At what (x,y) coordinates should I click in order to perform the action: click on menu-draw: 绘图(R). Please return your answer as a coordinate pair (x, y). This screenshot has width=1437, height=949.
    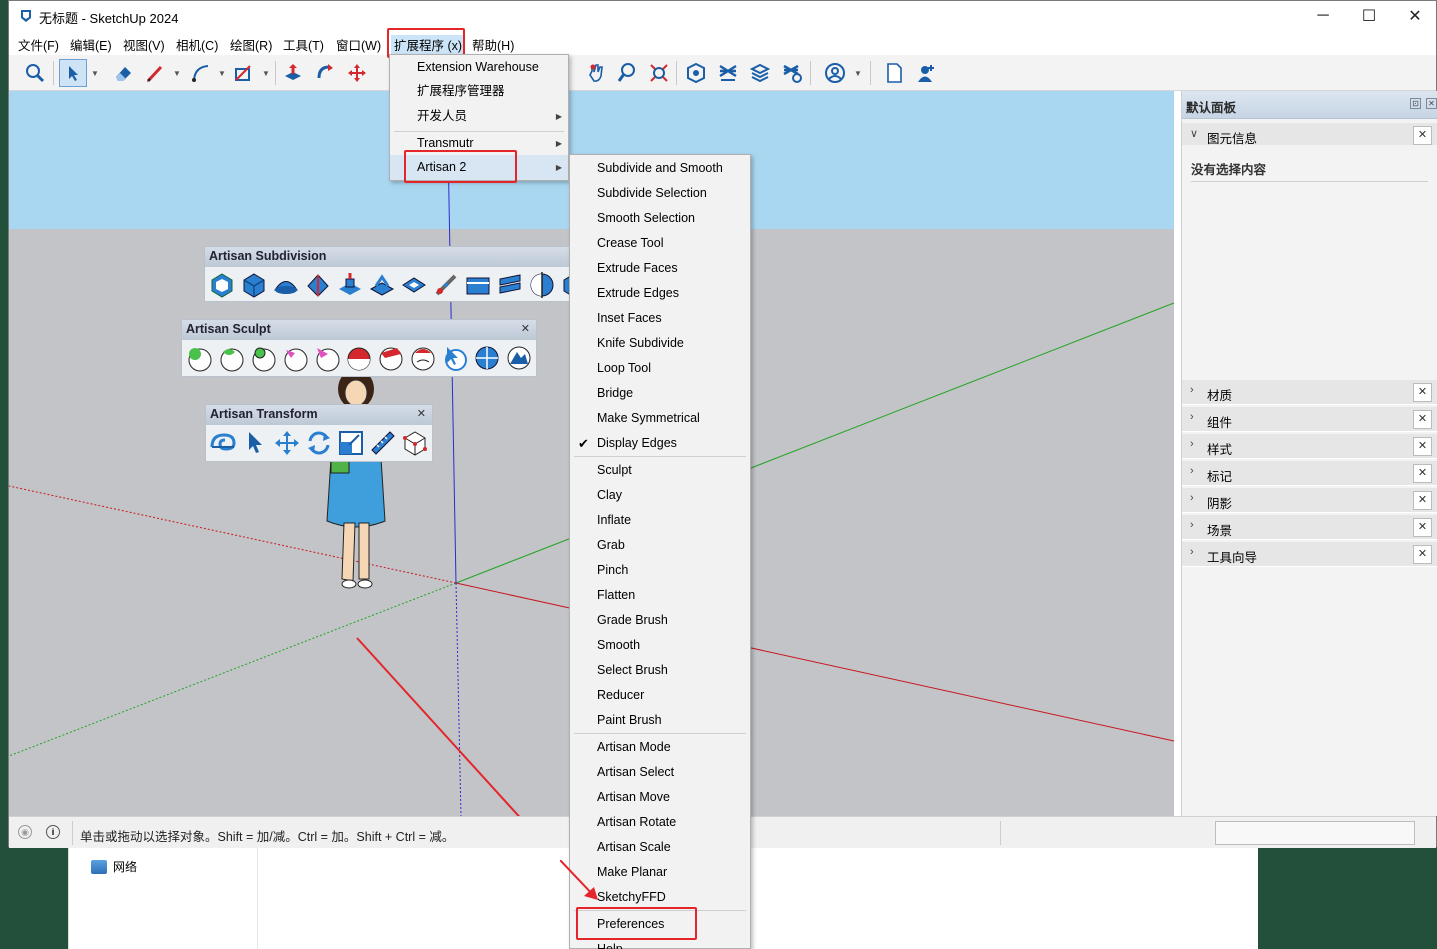
    Looking at the image, I should click on (251, 44).